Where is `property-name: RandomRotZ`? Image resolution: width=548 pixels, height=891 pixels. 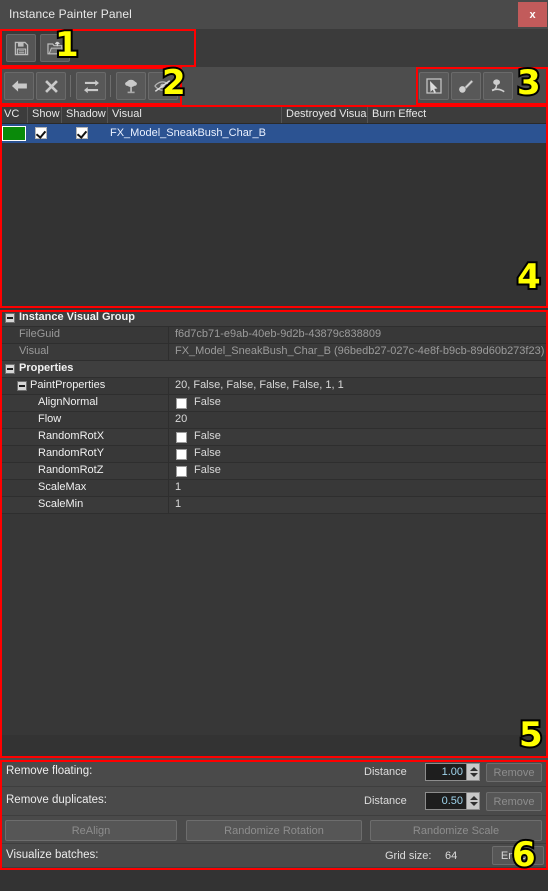 property-name: RandomRotZ is located at coordinates (71, 470).